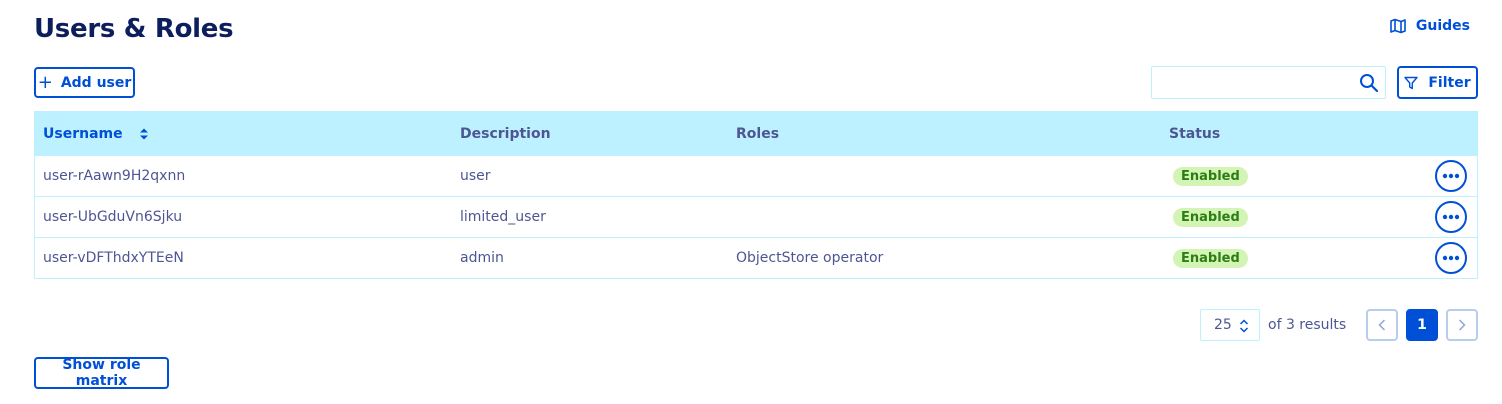 Image resolution: width=1502 pixels, height=404 pixels. I want to click on table-row: user-rAawn9H2qxnn user Enabled, so click(756, 175).